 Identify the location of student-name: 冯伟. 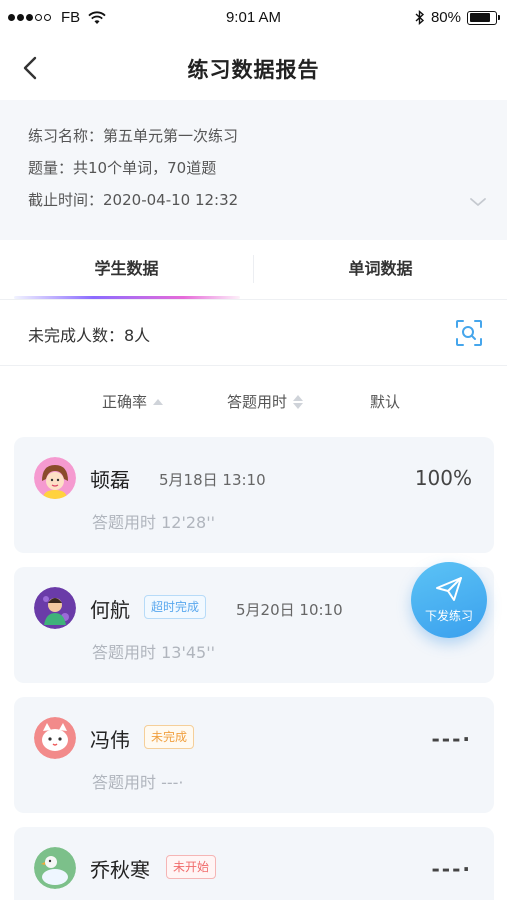
(110, 740).